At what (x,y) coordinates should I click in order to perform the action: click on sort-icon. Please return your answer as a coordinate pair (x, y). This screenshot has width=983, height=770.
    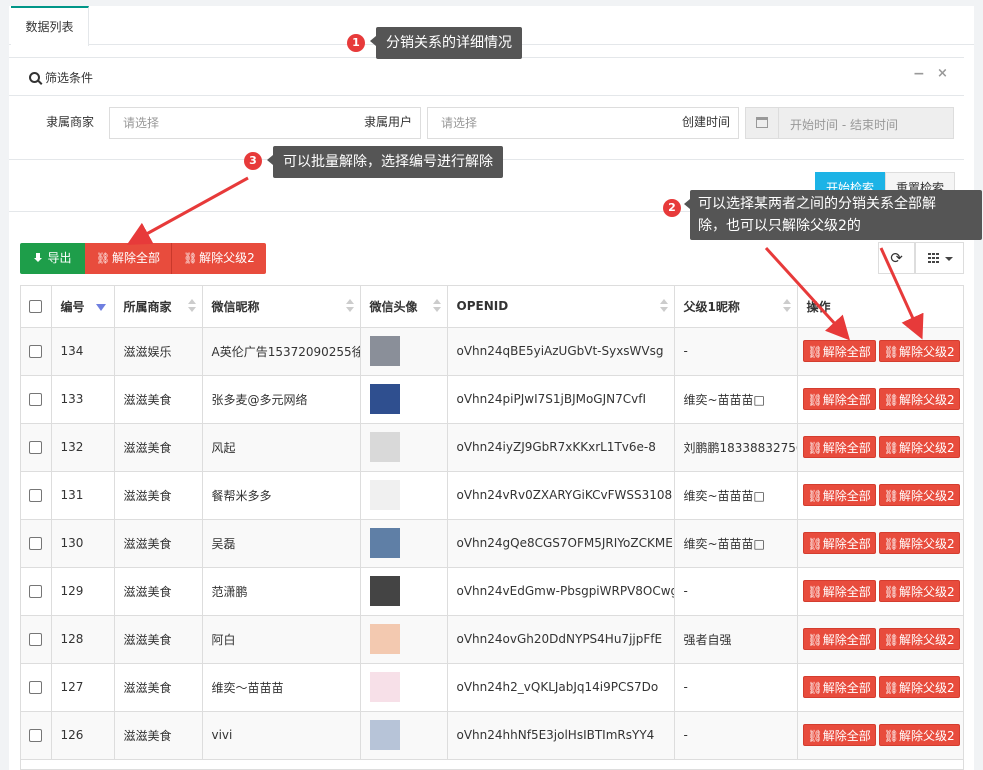
    Looking at the image, I should click on (663, 306).